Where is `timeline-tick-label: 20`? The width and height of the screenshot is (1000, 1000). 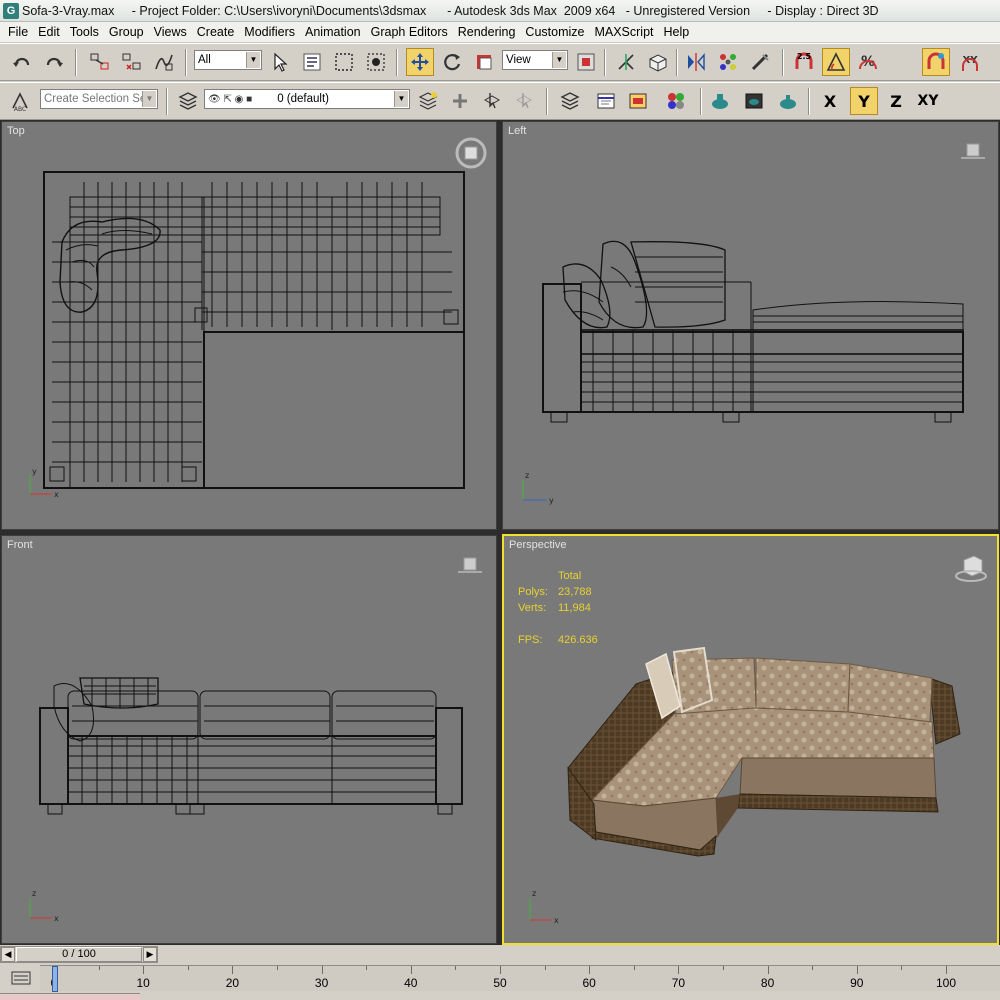
timeline-tick-label: 20 is located at coordinates (232, 983).